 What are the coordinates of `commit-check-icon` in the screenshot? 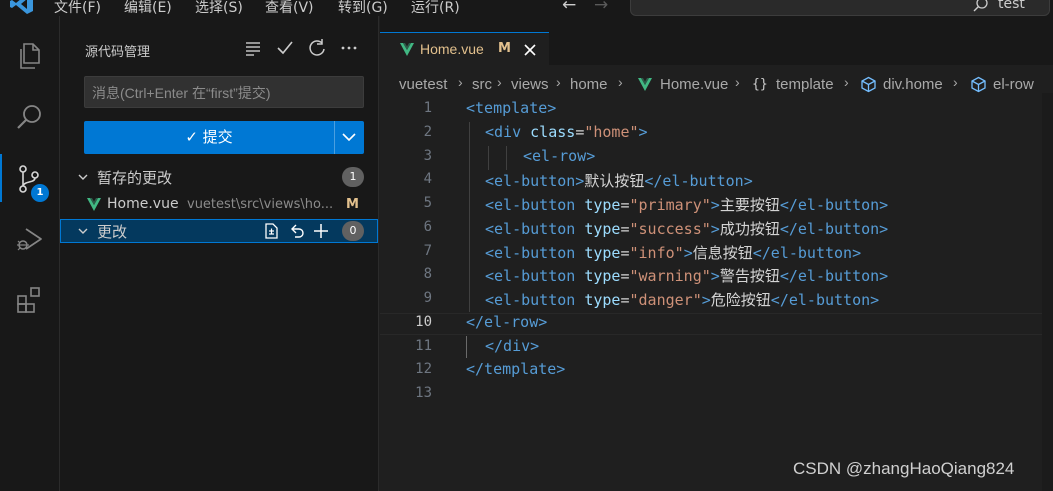 It's located at (285, 48).